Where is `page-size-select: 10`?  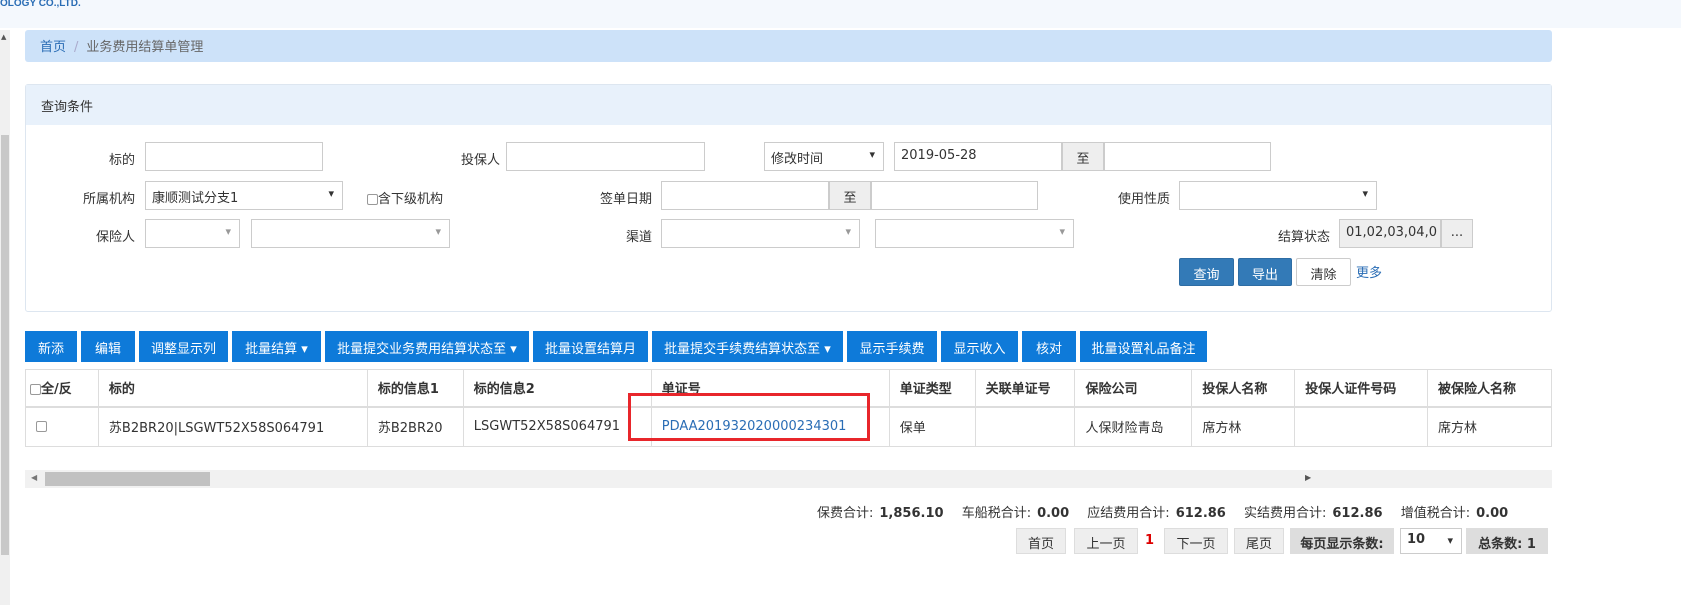 page-size-select: 10 is located at coordinates (1431, 541).